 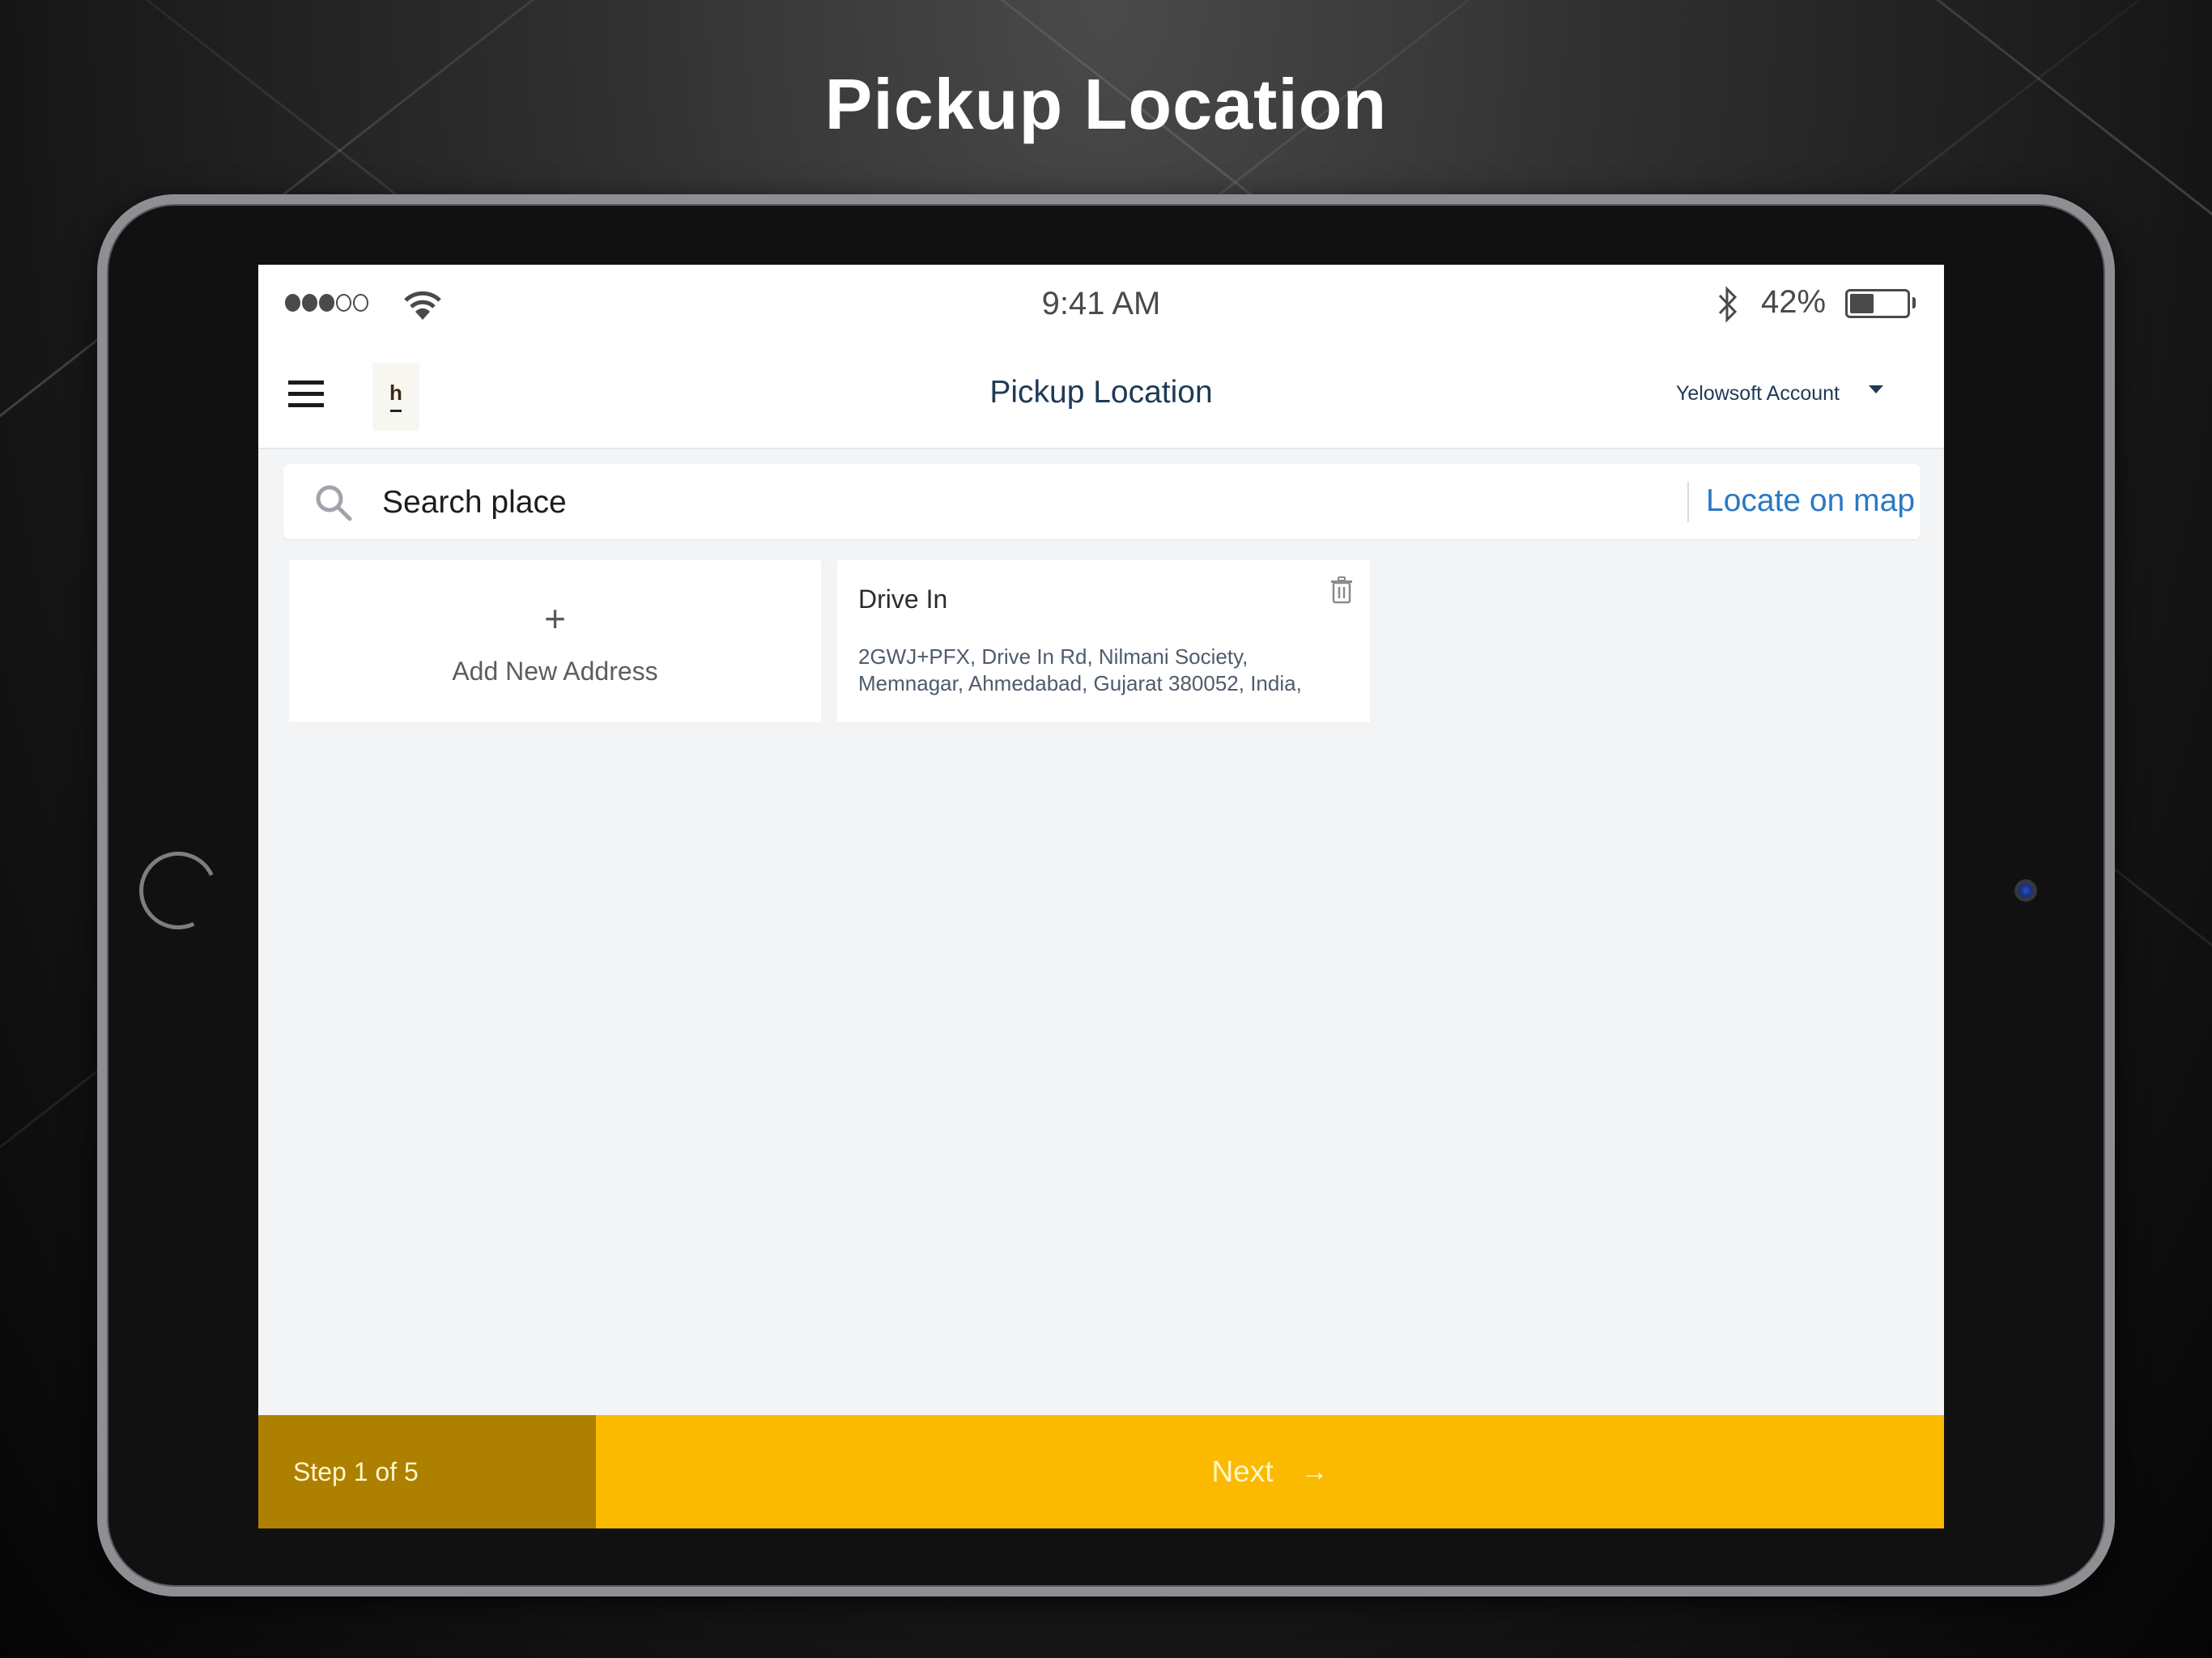 I want to click on account-dropdown: Yelowsoft Account, so click(x=1779, y=394).